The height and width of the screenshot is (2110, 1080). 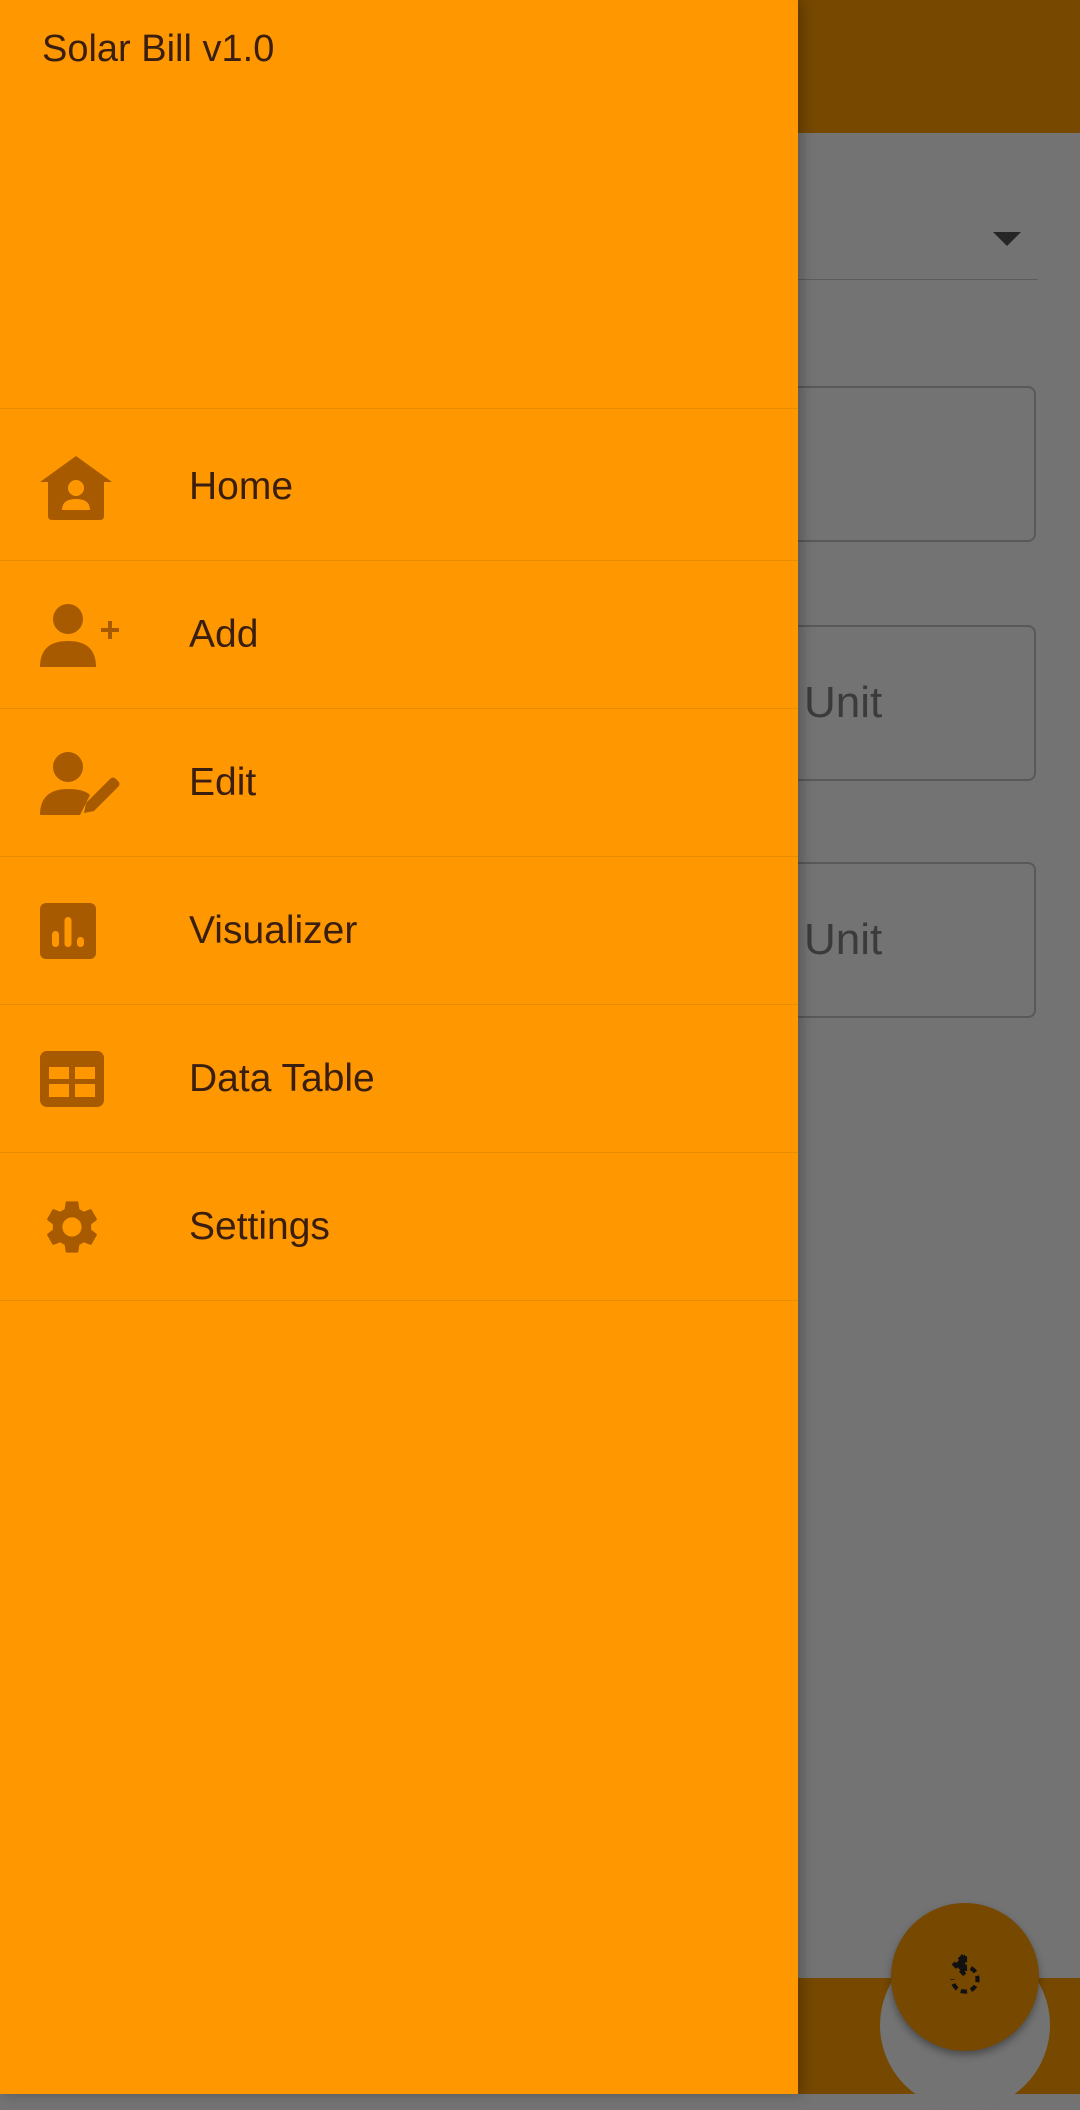 I want to click on input-field-3: Unit, so click(x=898, y=940).